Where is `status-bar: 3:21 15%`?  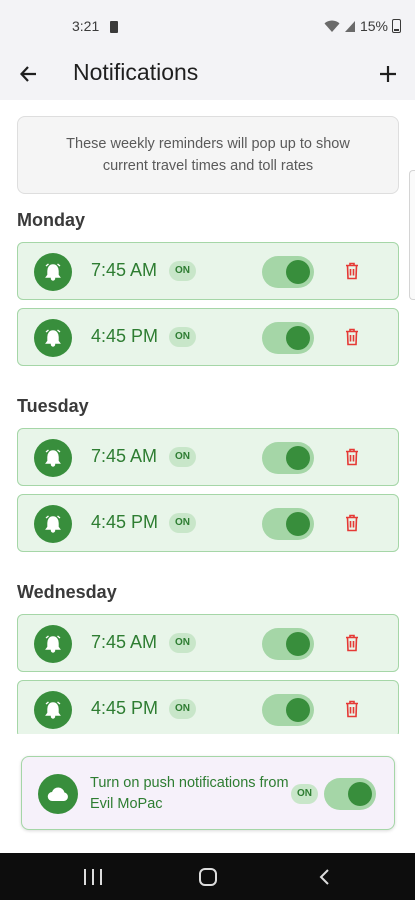 status-bar: 3:21 15% is located at coordinates (207, 25).